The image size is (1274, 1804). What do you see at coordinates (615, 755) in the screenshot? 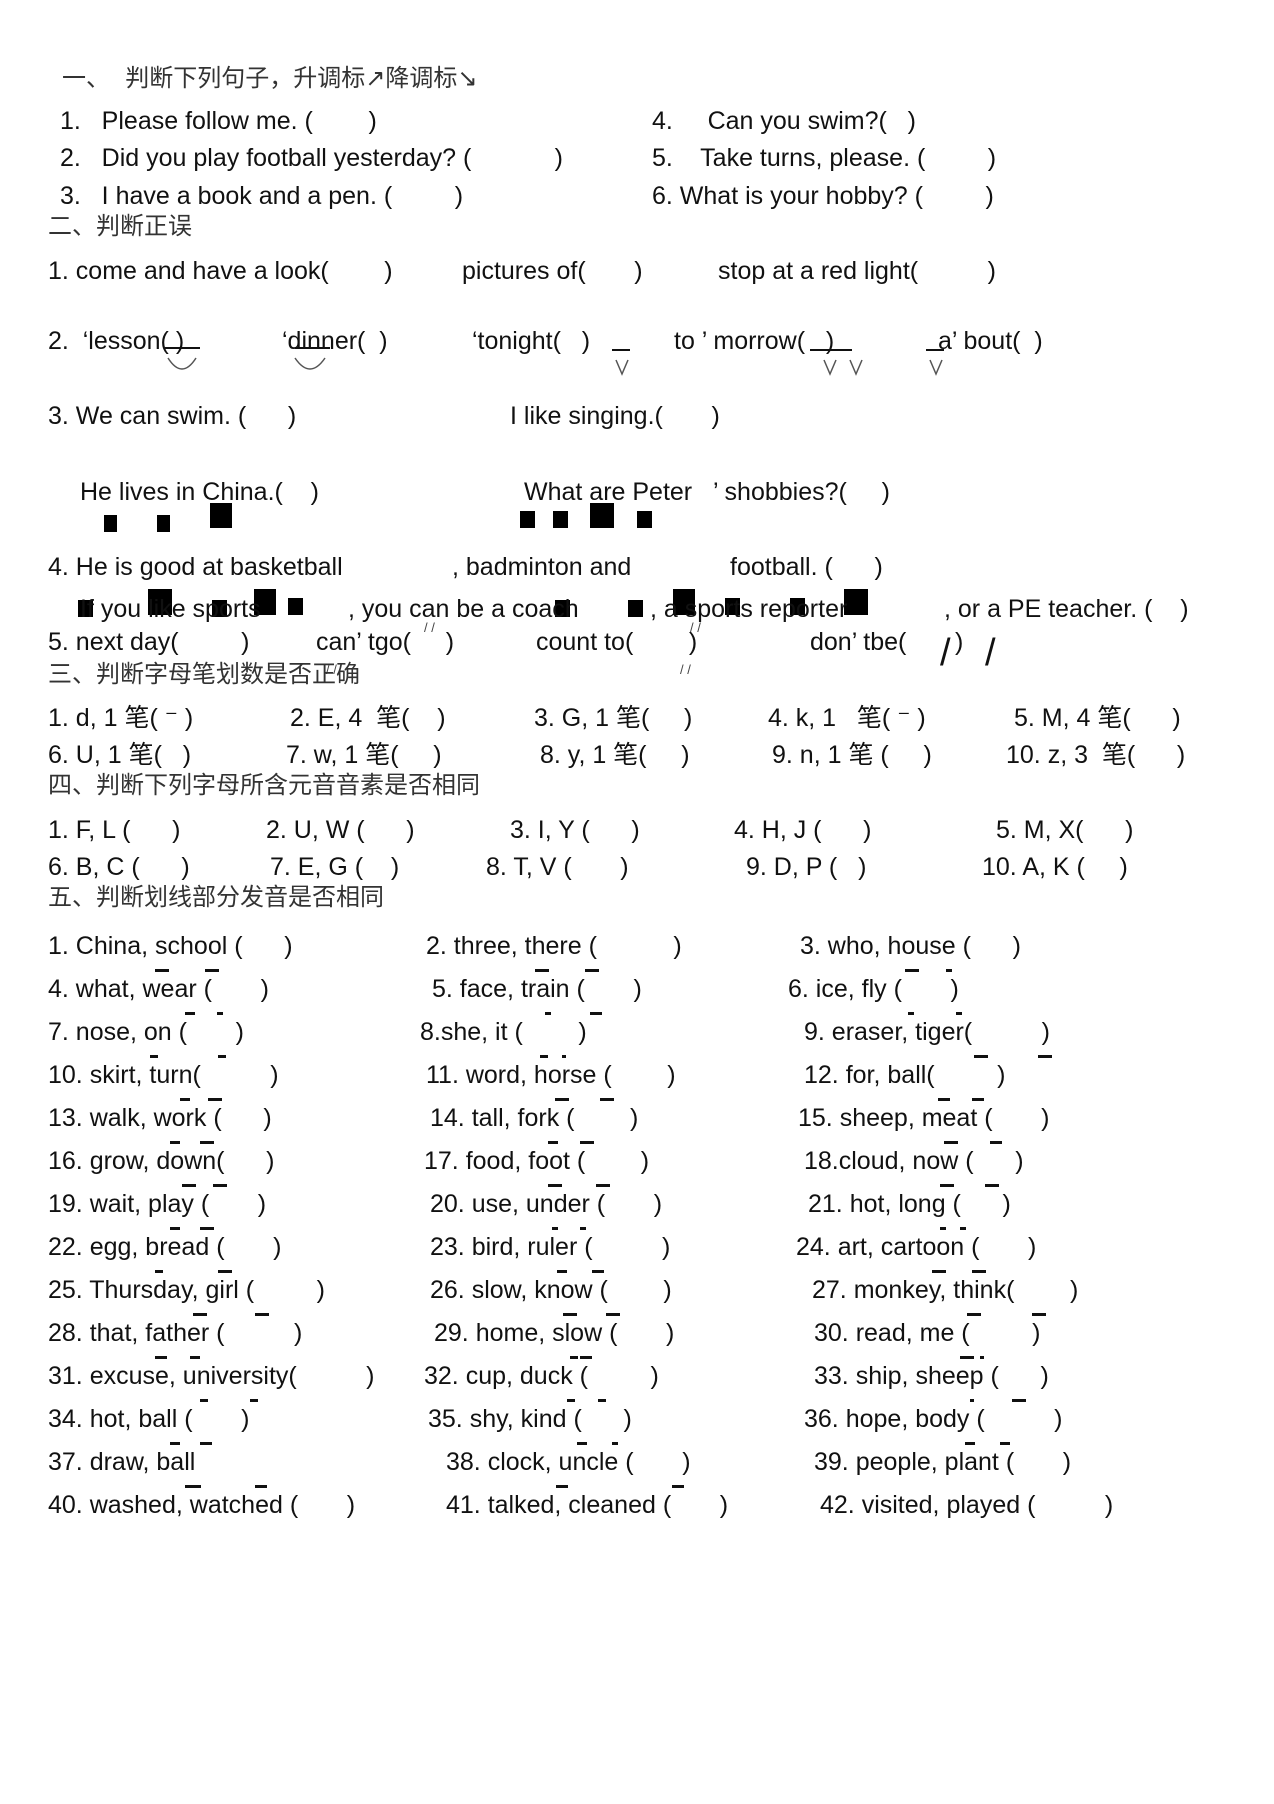
I see `s3-item-8: 8. y, 1 笔( )` at bounding box center [615, 755].